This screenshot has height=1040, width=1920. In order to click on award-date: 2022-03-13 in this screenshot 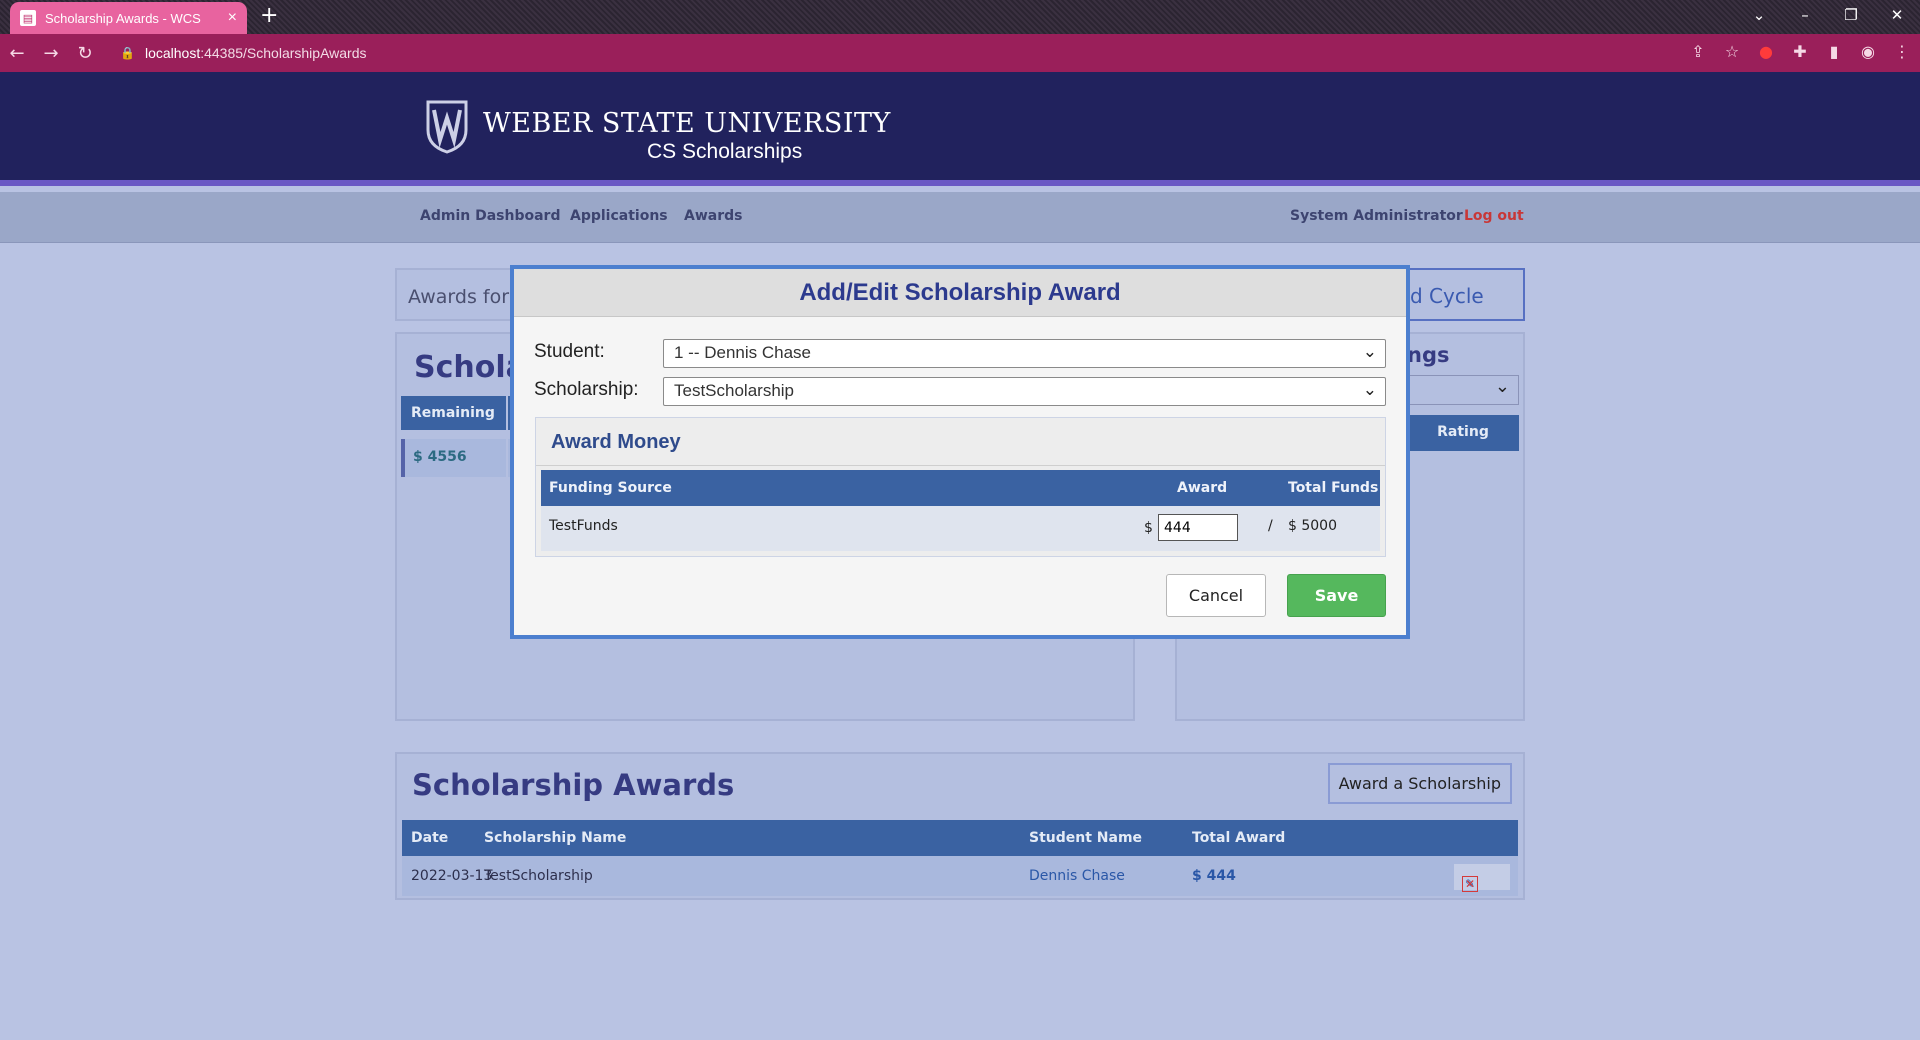, I will do `click(452, 876)`.